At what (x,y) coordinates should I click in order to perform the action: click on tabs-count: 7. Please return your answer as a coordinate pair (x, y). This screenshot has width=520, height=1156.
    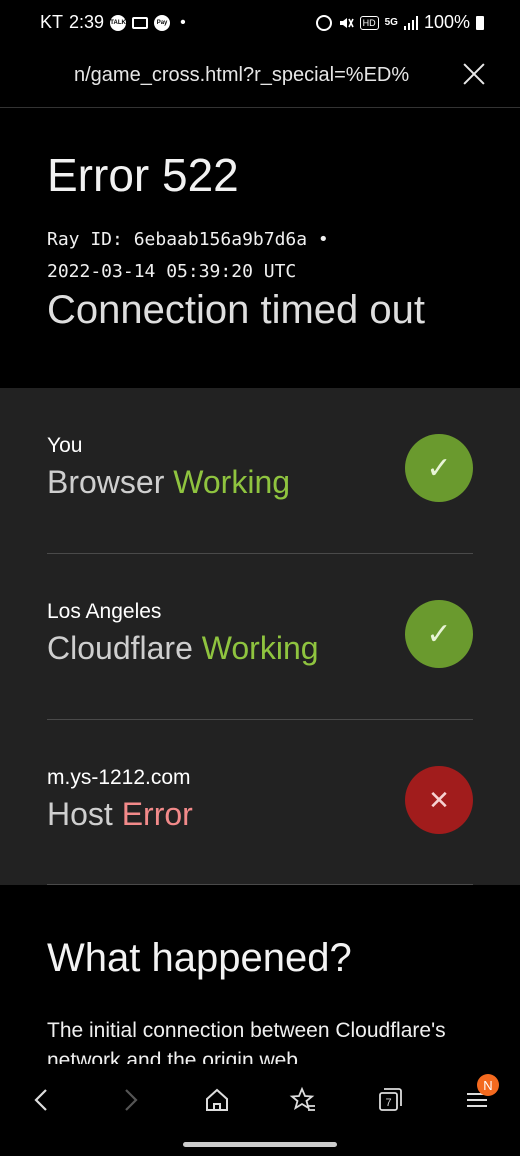
    Looking at the image, I should click on (388, 1103).